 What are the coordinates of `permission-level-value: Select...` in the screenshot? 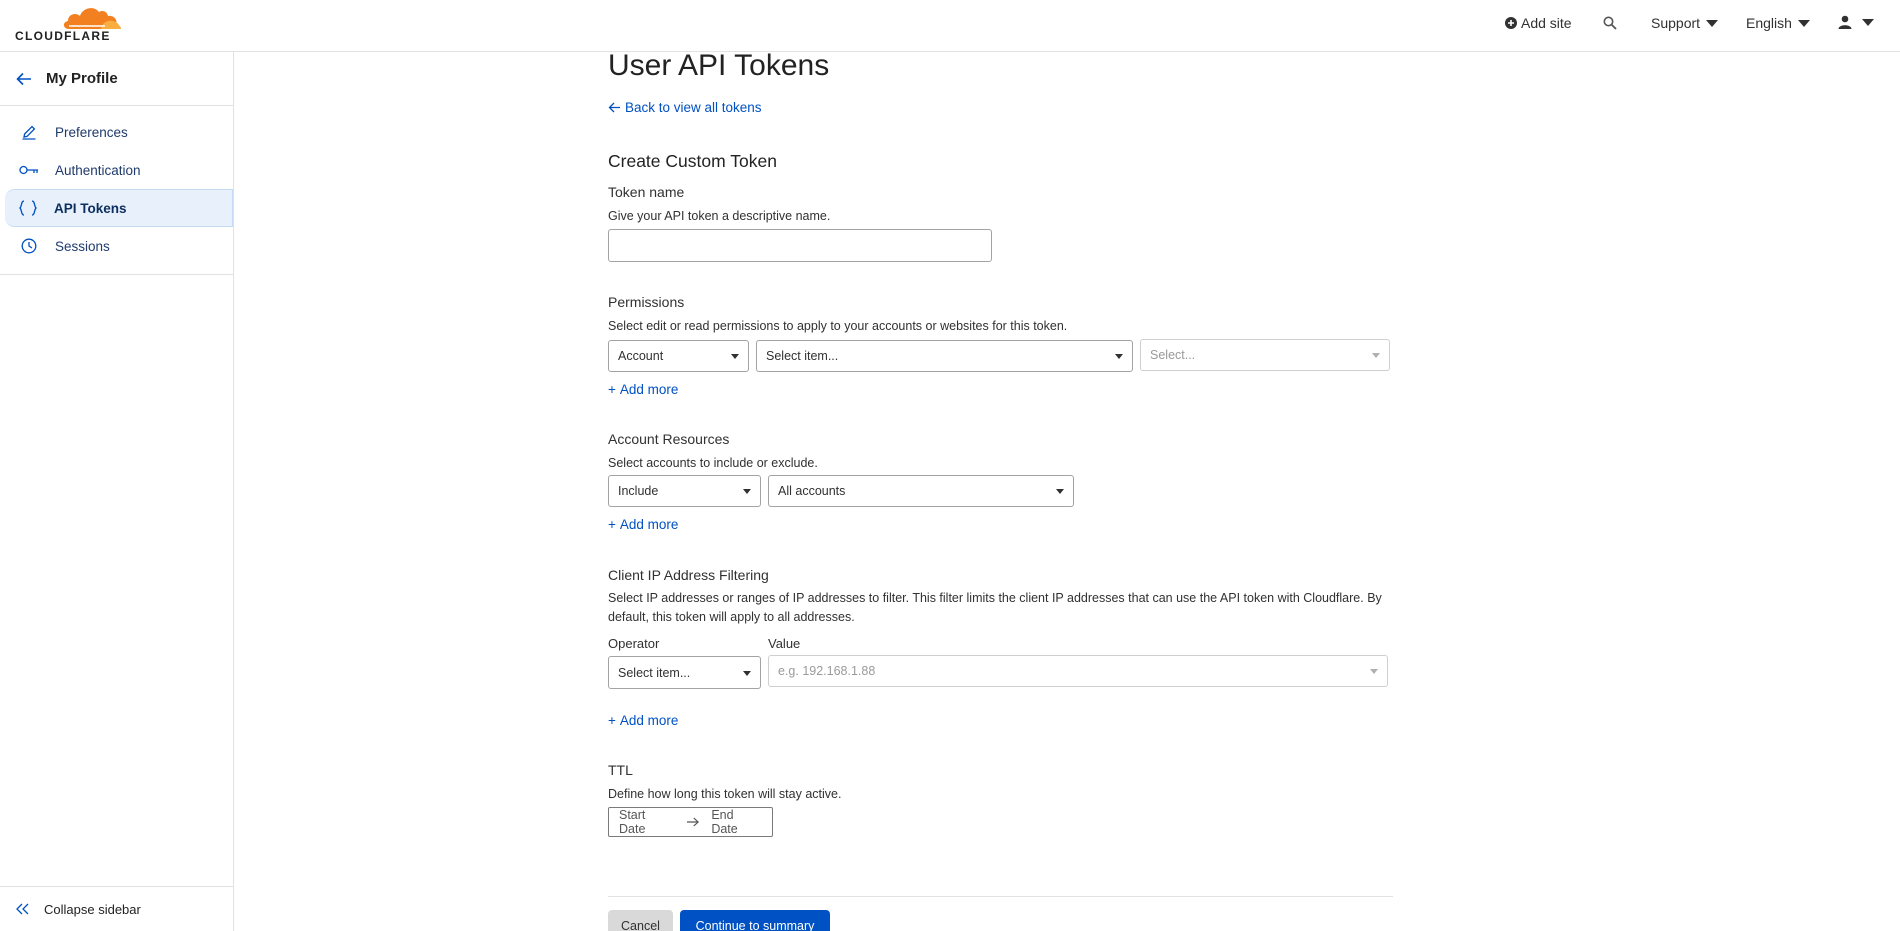 It's located at (1173, 355).